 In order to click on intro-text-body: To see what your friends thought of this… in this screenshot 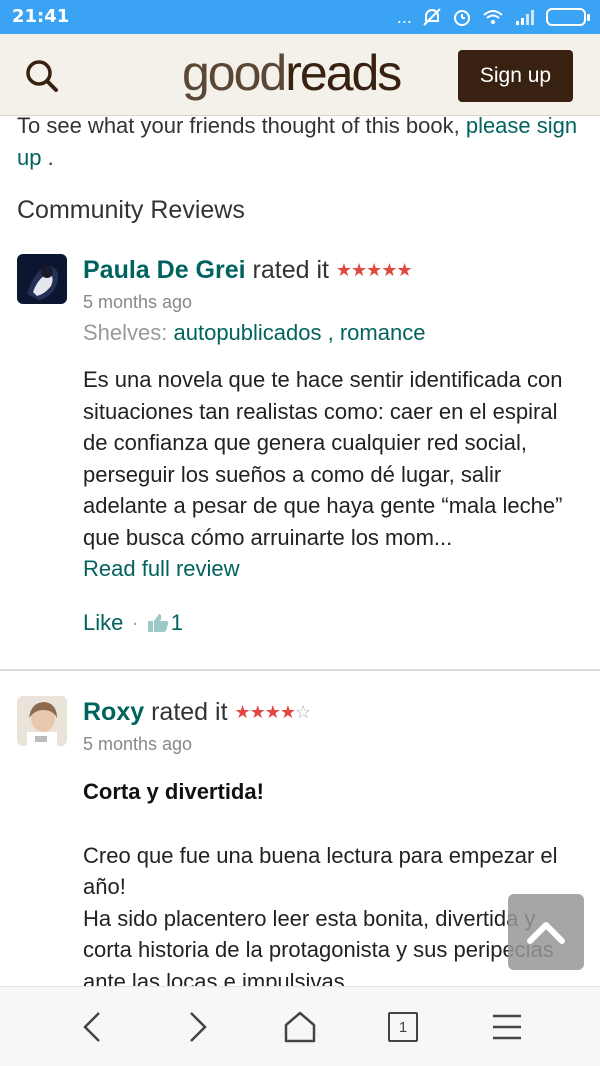, I will do `click(241, 127)`.